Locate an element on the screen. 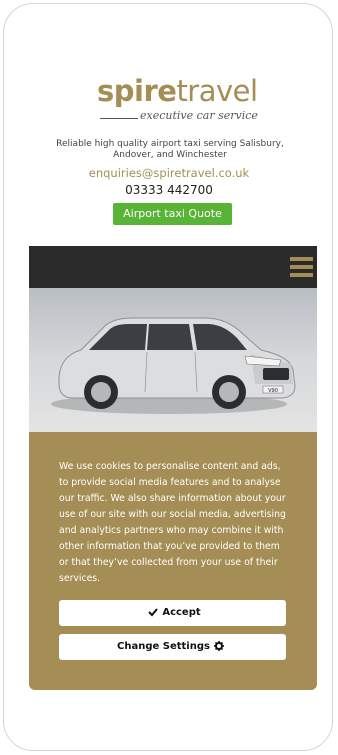 Image resolution: width=338 pixels, height=755 pixels. checkmark-icon is located at coordinates (153, 612).